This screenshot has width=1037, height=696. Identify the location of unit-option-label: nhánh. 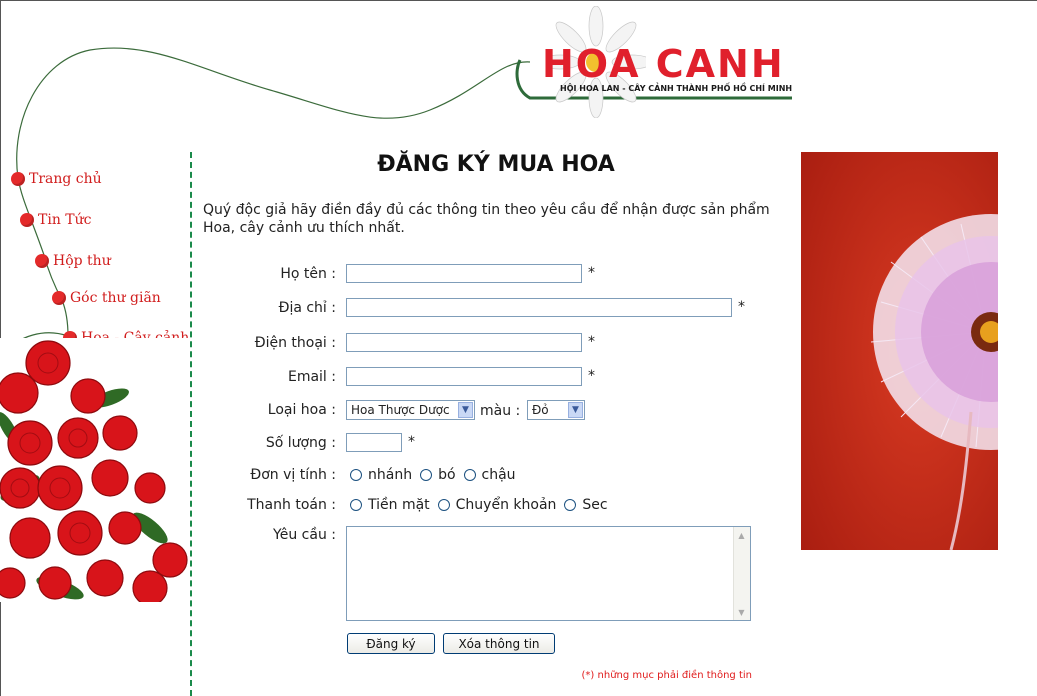
(390, 475).